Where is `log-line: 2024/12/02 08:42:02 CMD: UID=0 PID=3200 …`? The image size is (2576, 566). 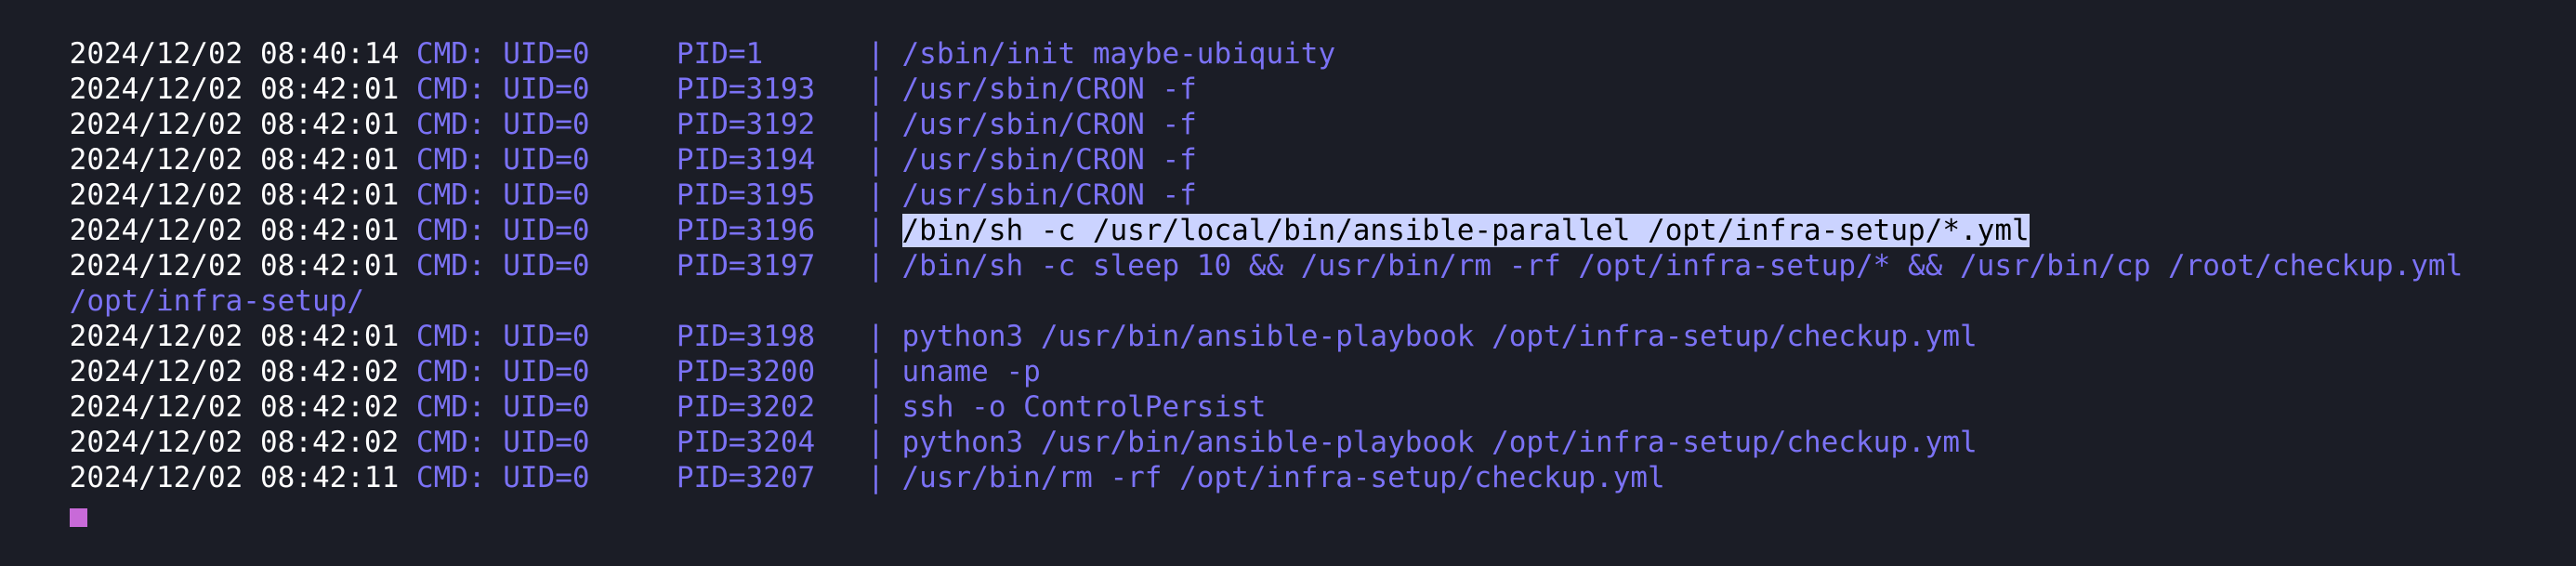 log-line: 2024/12/02 08:42:02 CMD: UID=0 PID=3200 … is located at coordinates (1288, 354).